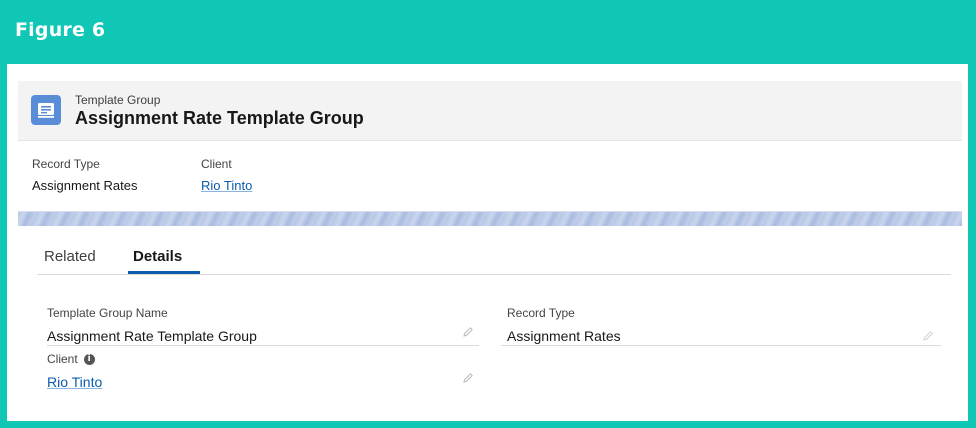 This screenshot has width=976, height=428. What do you see at coordinates (216, 164) in the screenshot?
I see `highlight-client-label: Client` at bounding box center [216, 164].